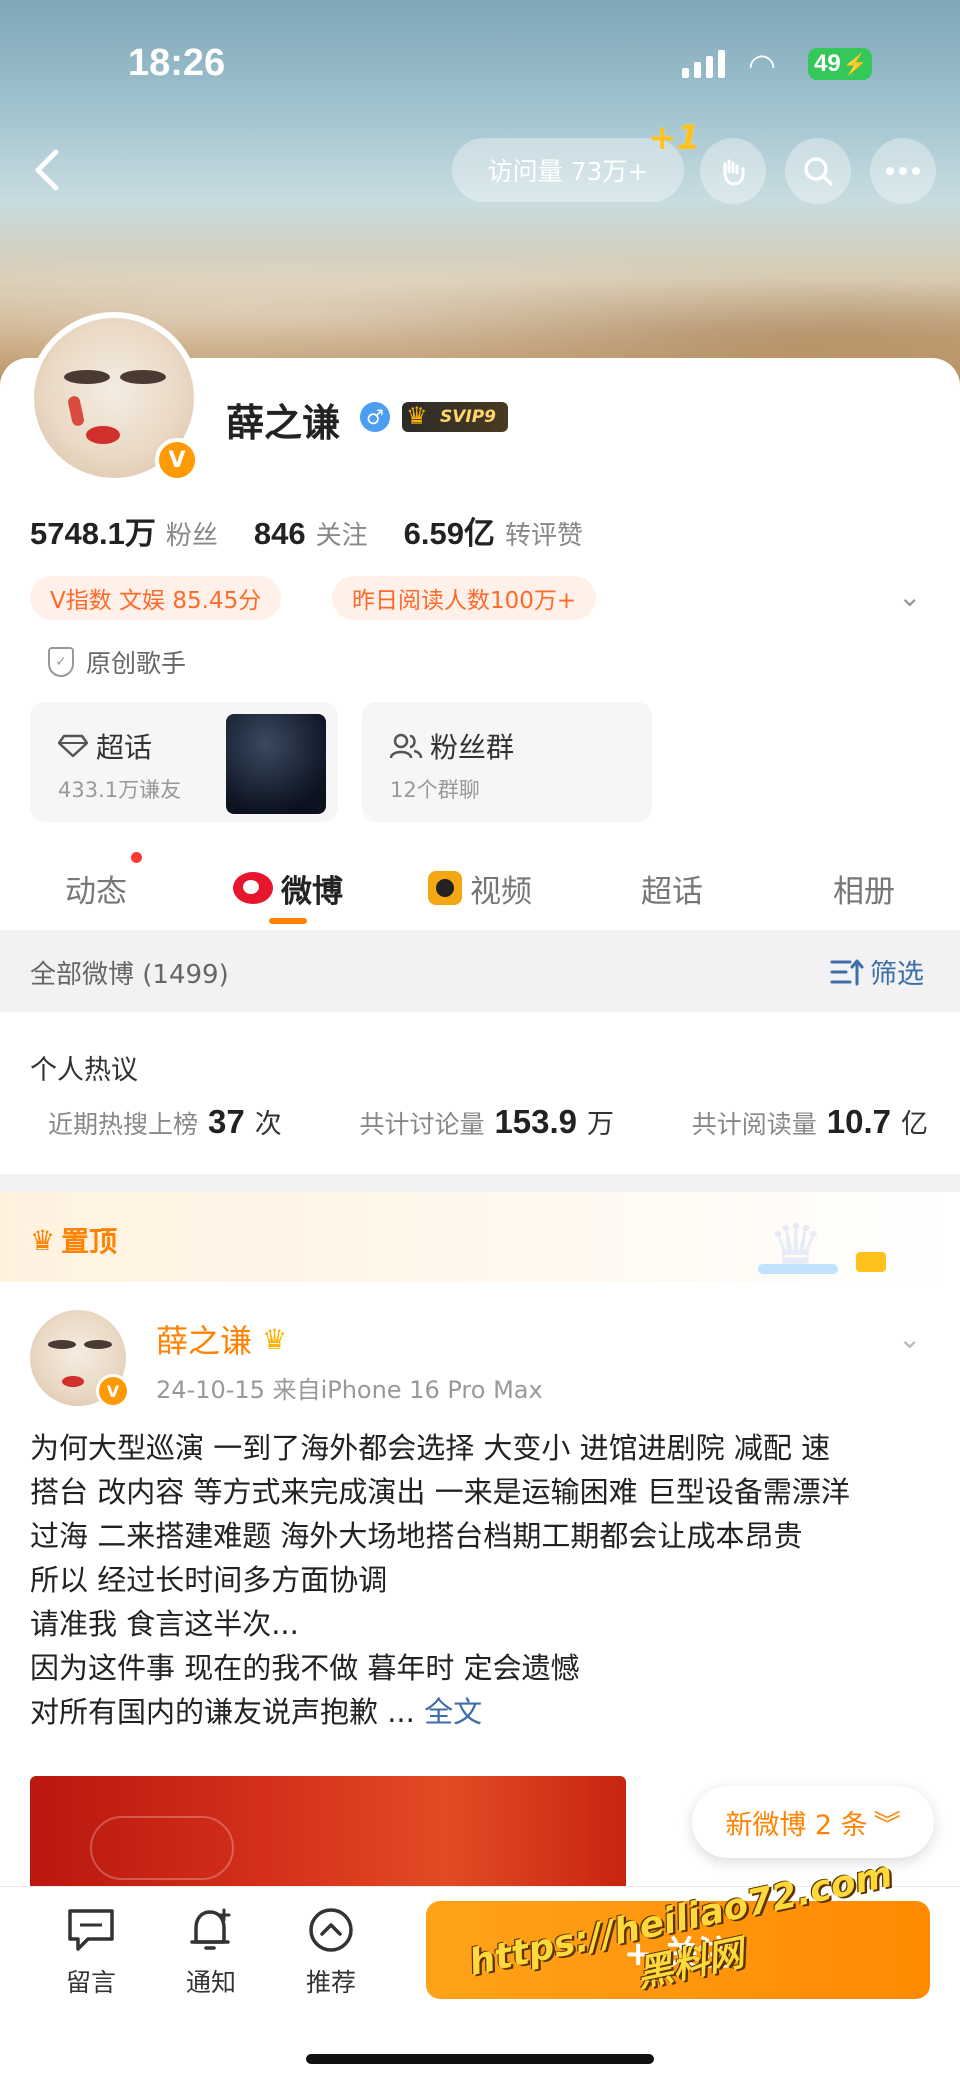  I want to click on cellular-signal-icon, so click(707, 63).